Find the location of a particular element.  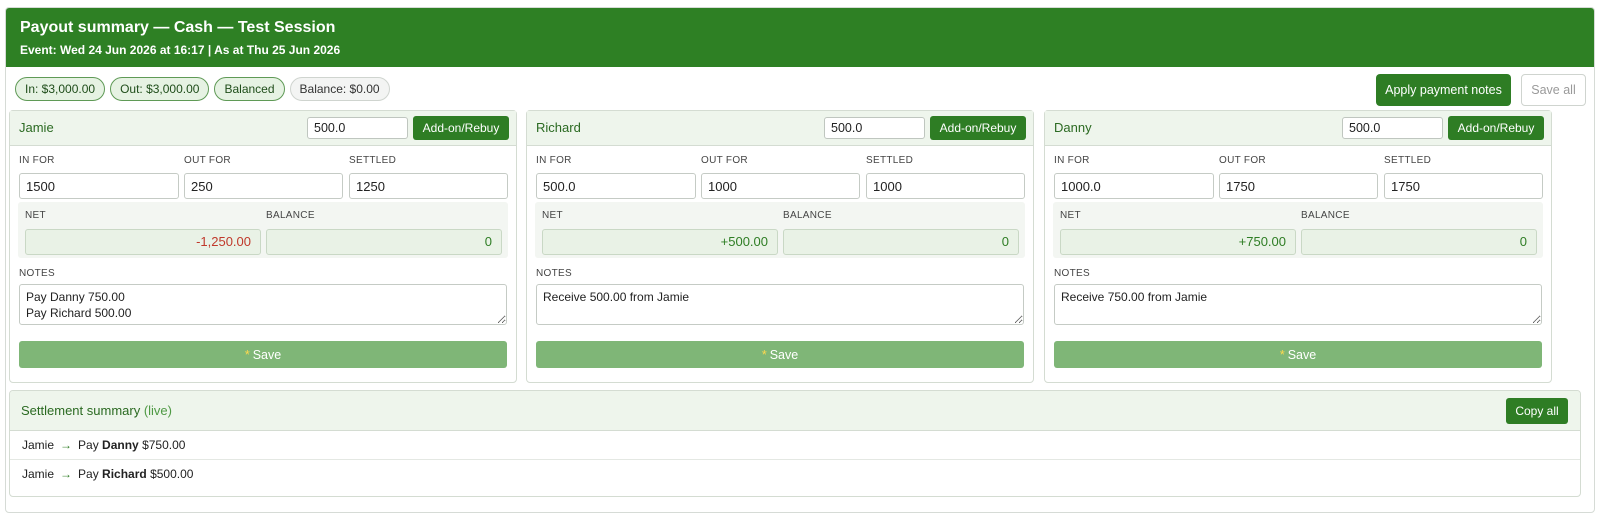

amount: $750.00 is located at coordinates (164, 445).